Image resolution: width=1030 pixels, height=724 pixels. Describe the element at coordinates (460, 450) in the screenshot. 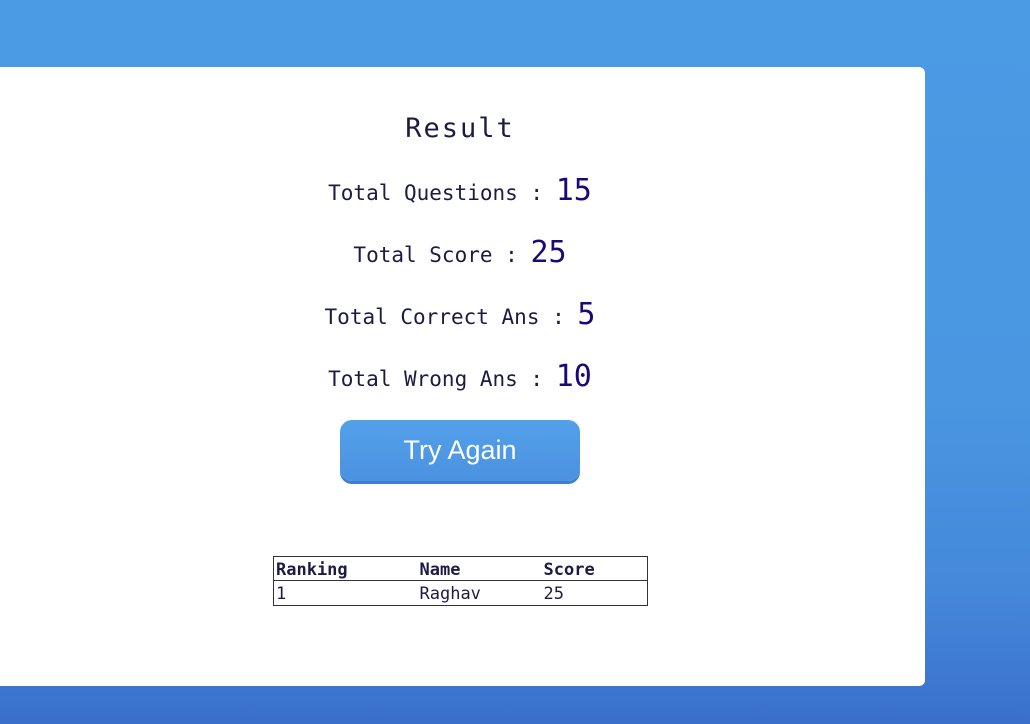

I see `try-again-button: Try Again` at that location.